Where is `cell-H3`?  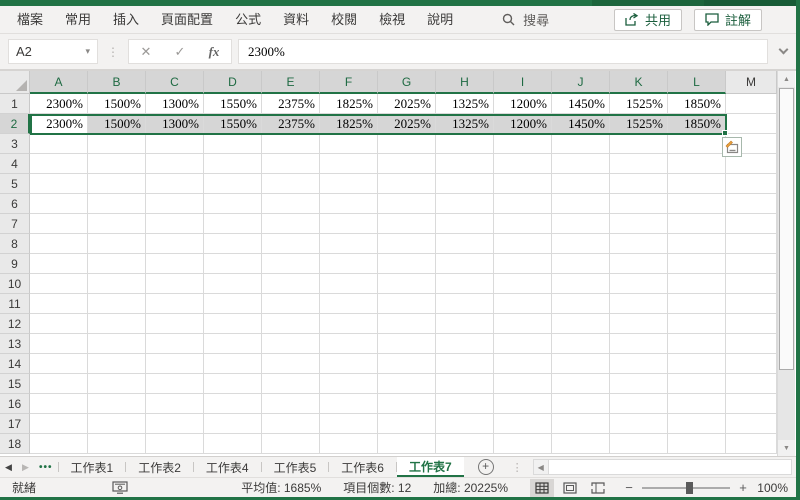 cell-H3 is located at coordinates (465, 144).